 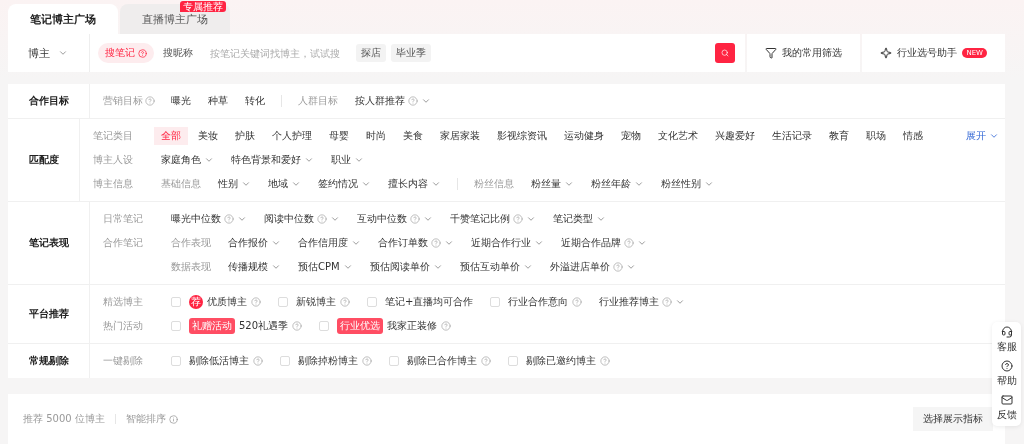 I want to click on activity-tag: 礼赠活动, so click(x=212, y=326).